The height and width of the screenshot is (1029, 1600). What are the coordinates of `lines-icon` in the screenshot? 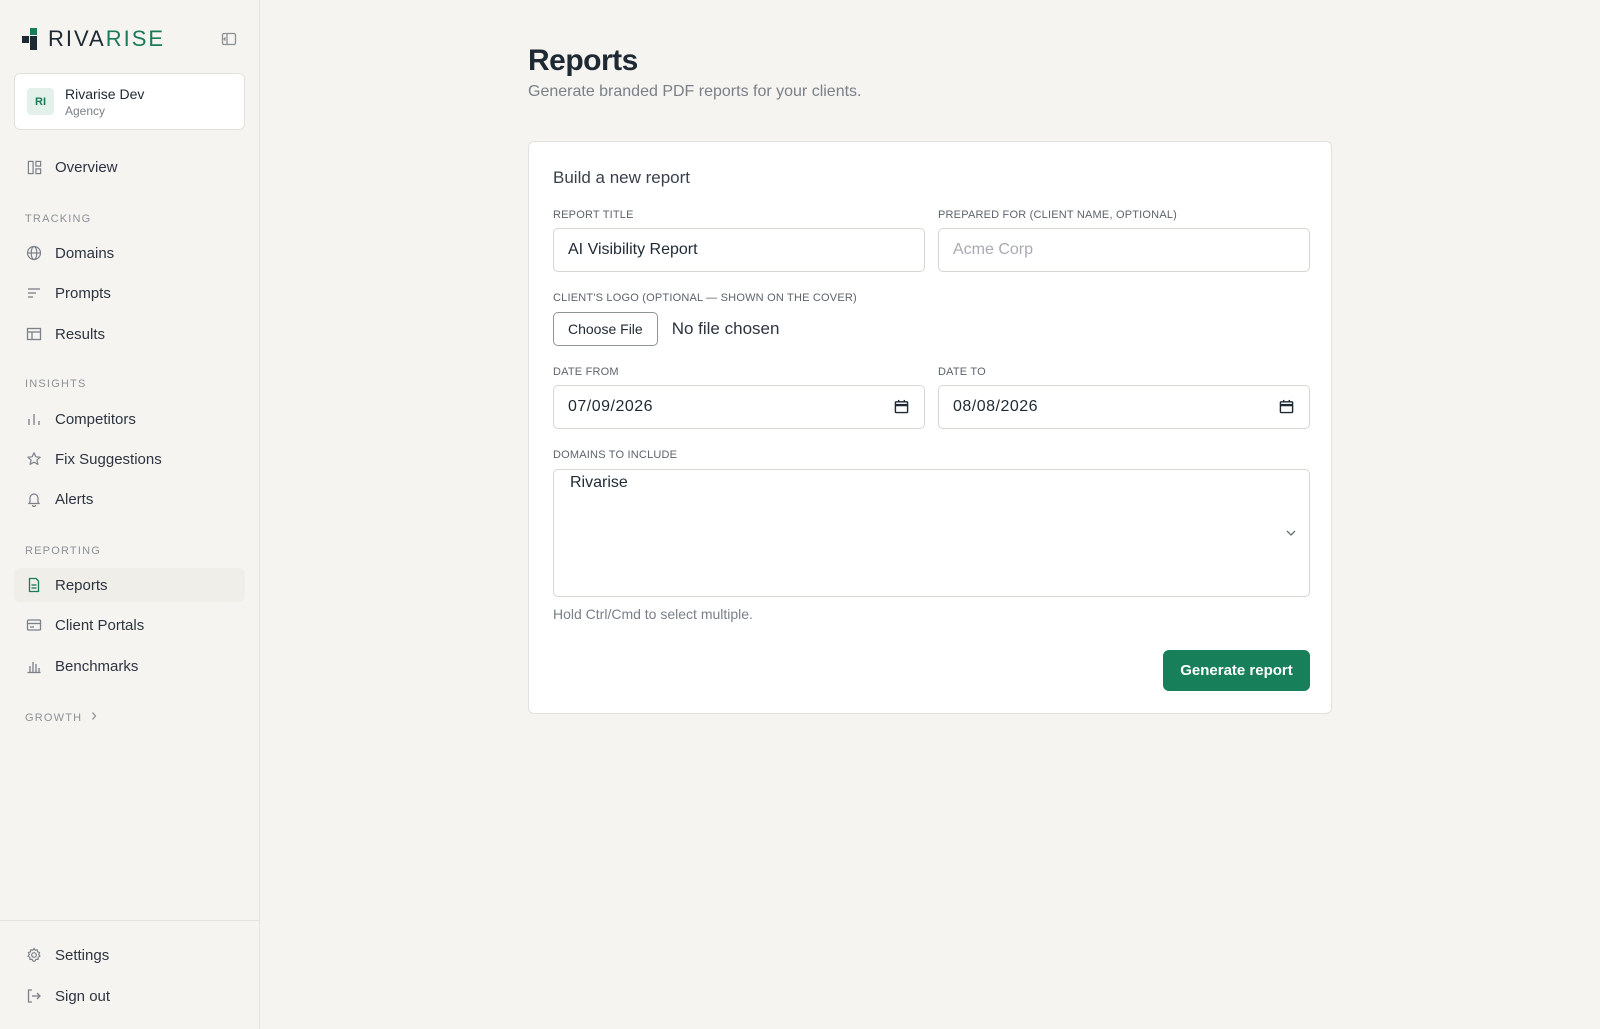 It's located at (34, 293).